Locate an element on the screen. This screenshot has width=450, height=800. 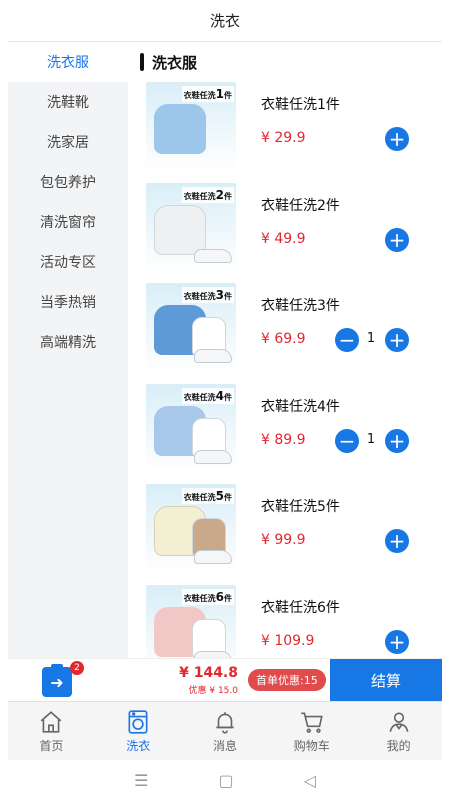
back-icon: ◁ is located at coordinates (310, 780).